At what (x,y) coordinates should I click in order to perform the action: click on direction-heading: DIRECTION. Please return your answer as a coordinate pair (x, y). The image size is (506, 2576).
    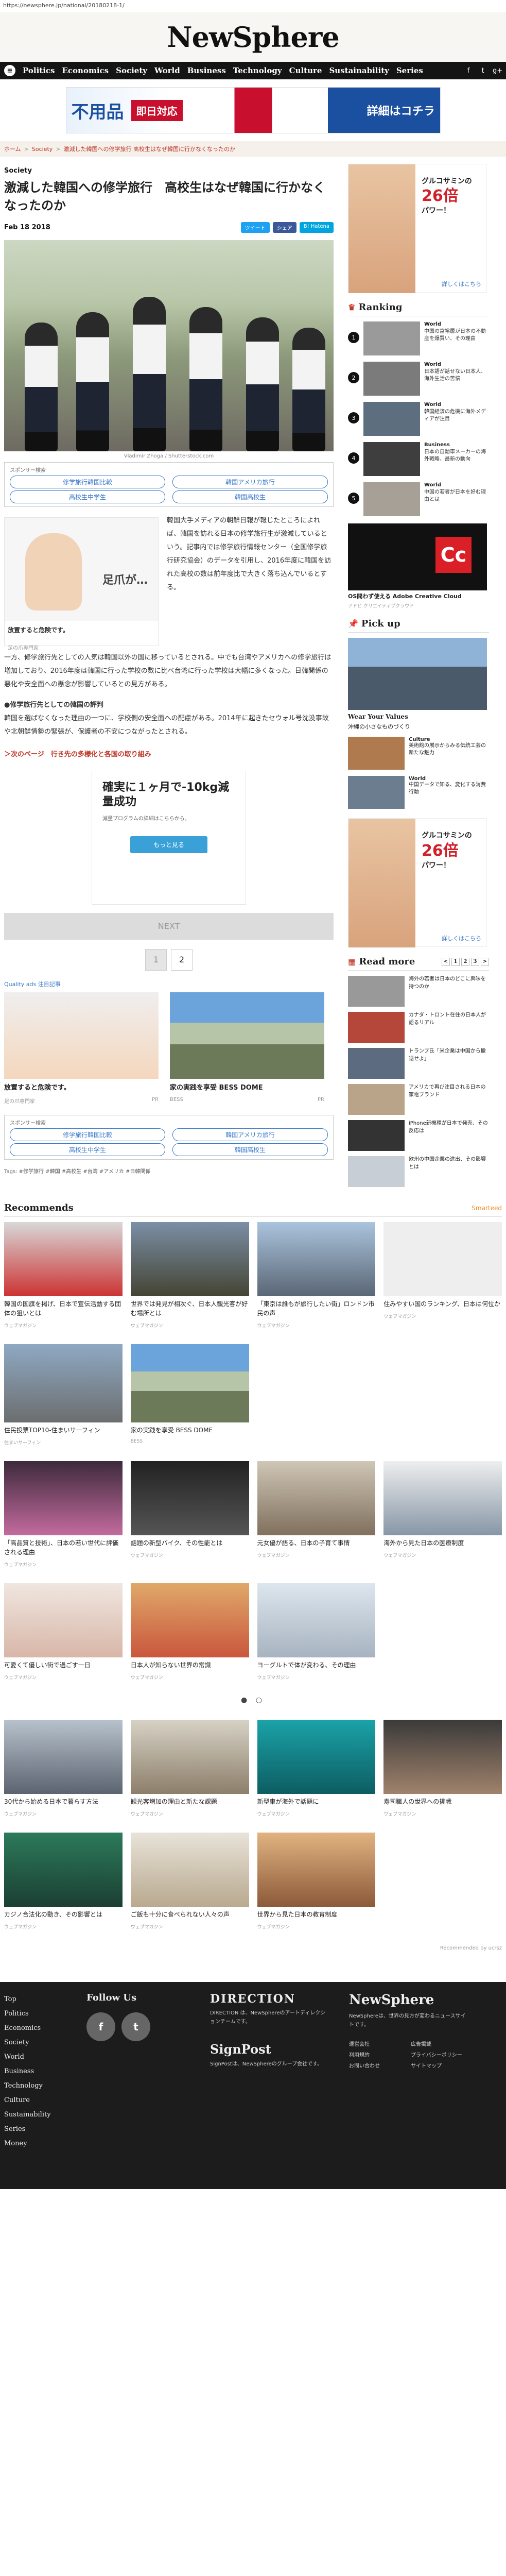
    Looking at the image, I should click on (269, 1999).